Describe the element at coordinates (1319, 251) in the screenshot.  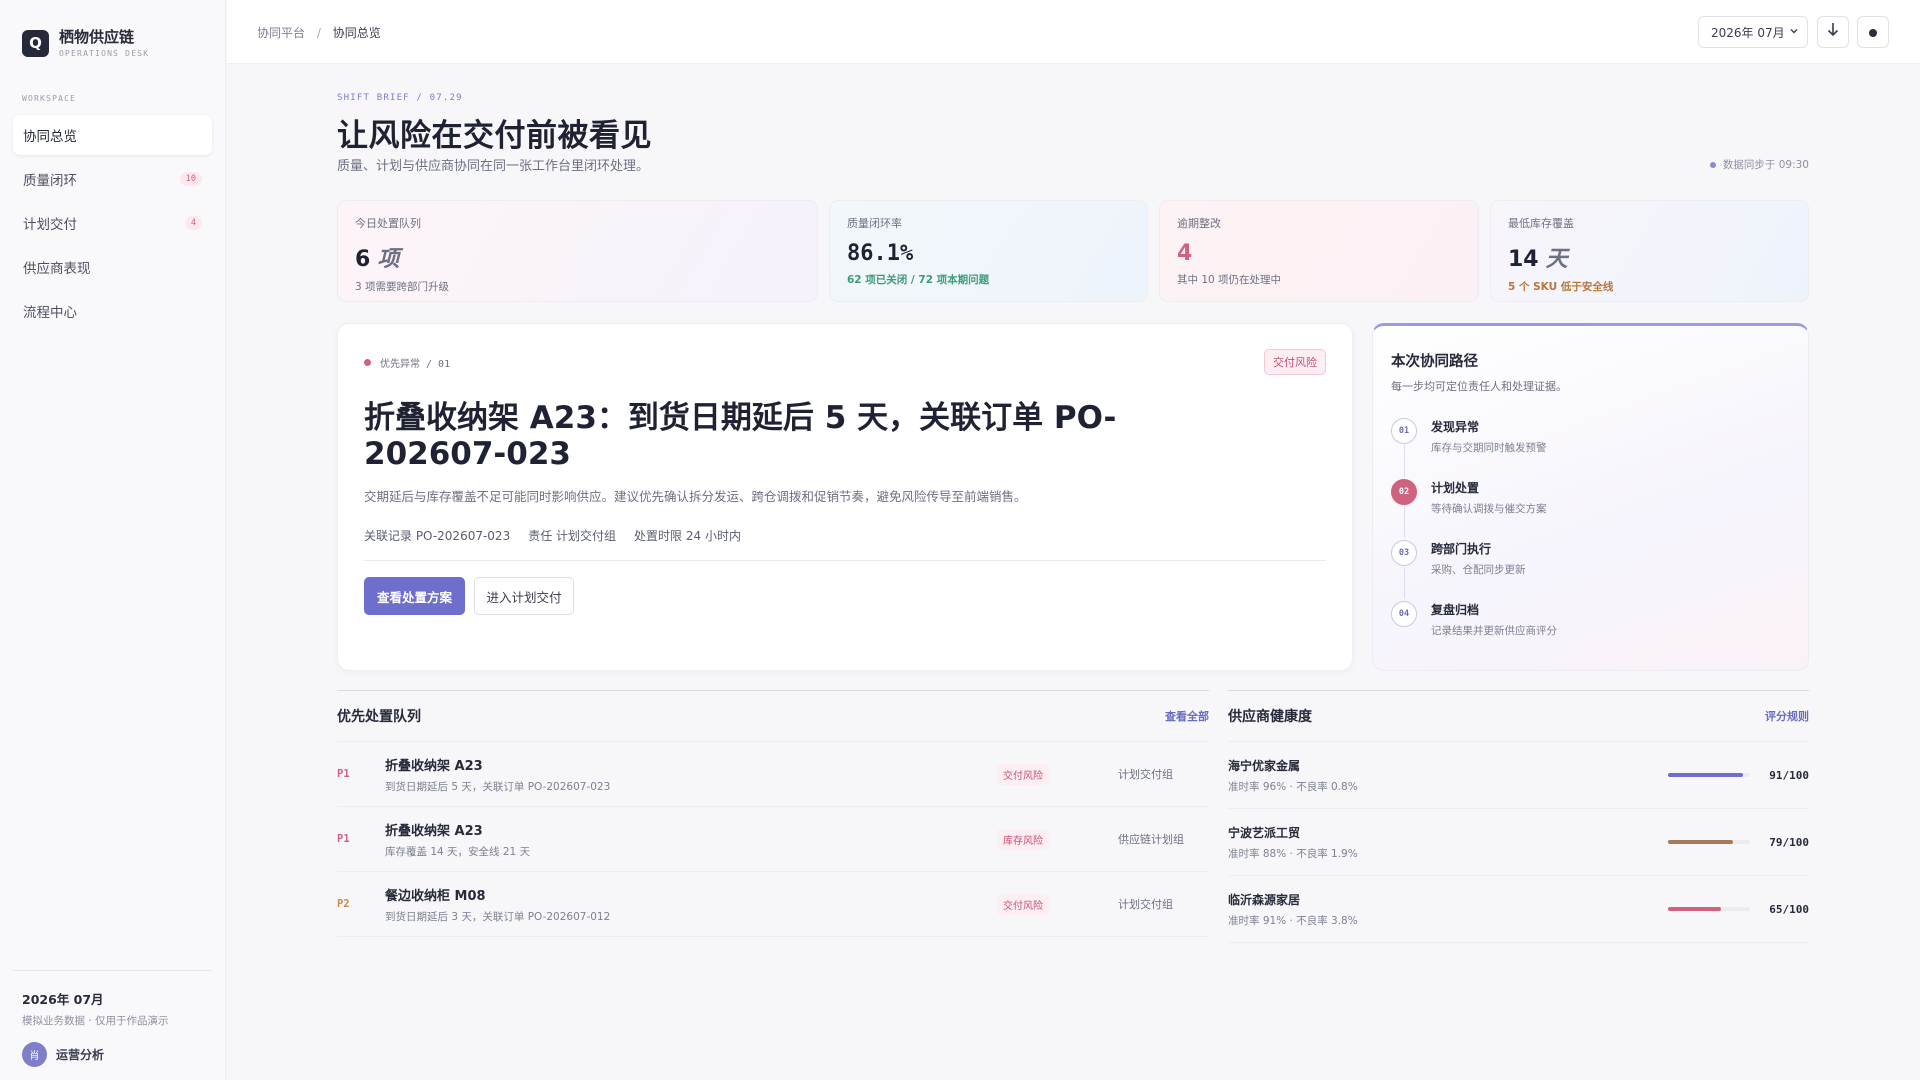
I see `kpi-card-overdue: 逾期整改 4 其中 10 项仍在处理中` at that location.